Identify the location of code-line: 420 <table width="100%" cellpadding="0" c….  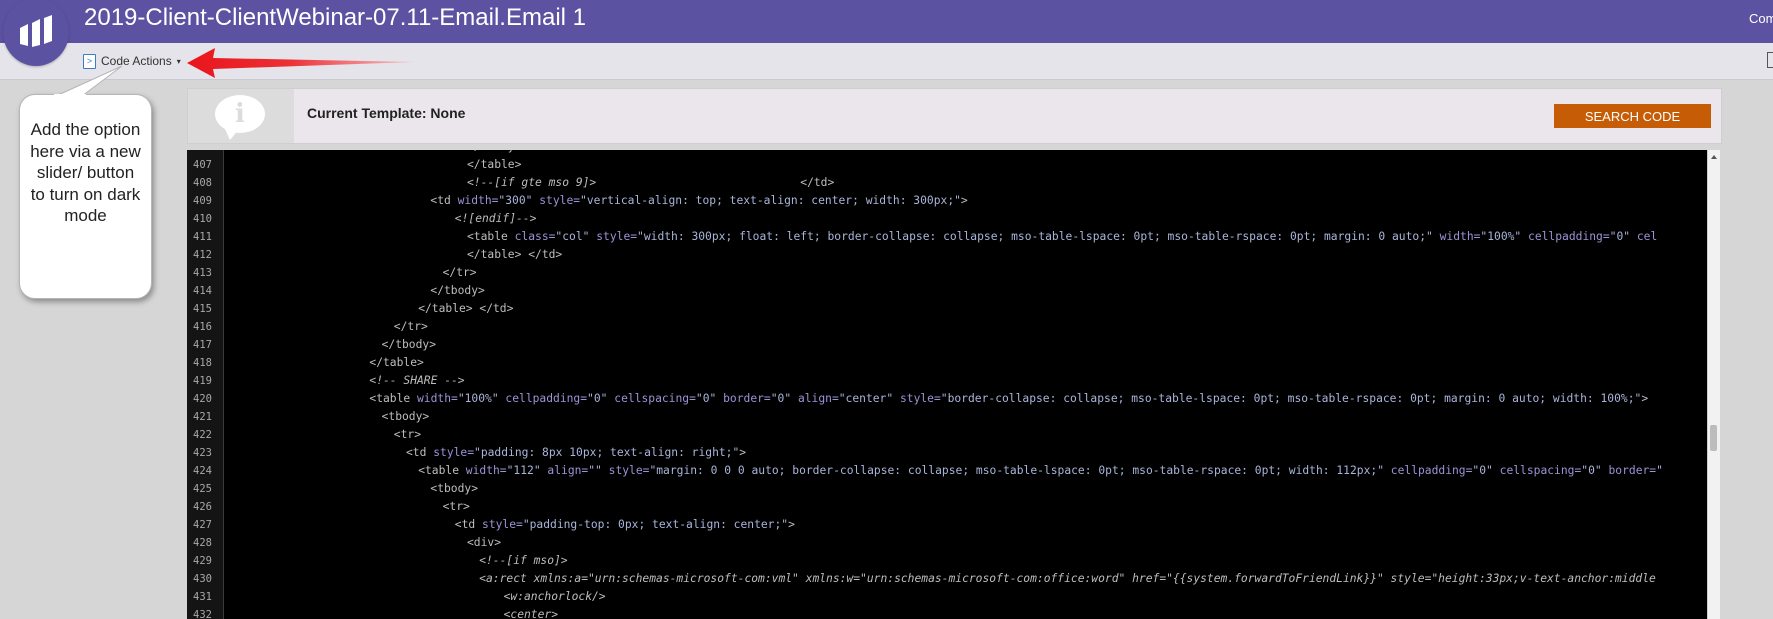
(943, 399).